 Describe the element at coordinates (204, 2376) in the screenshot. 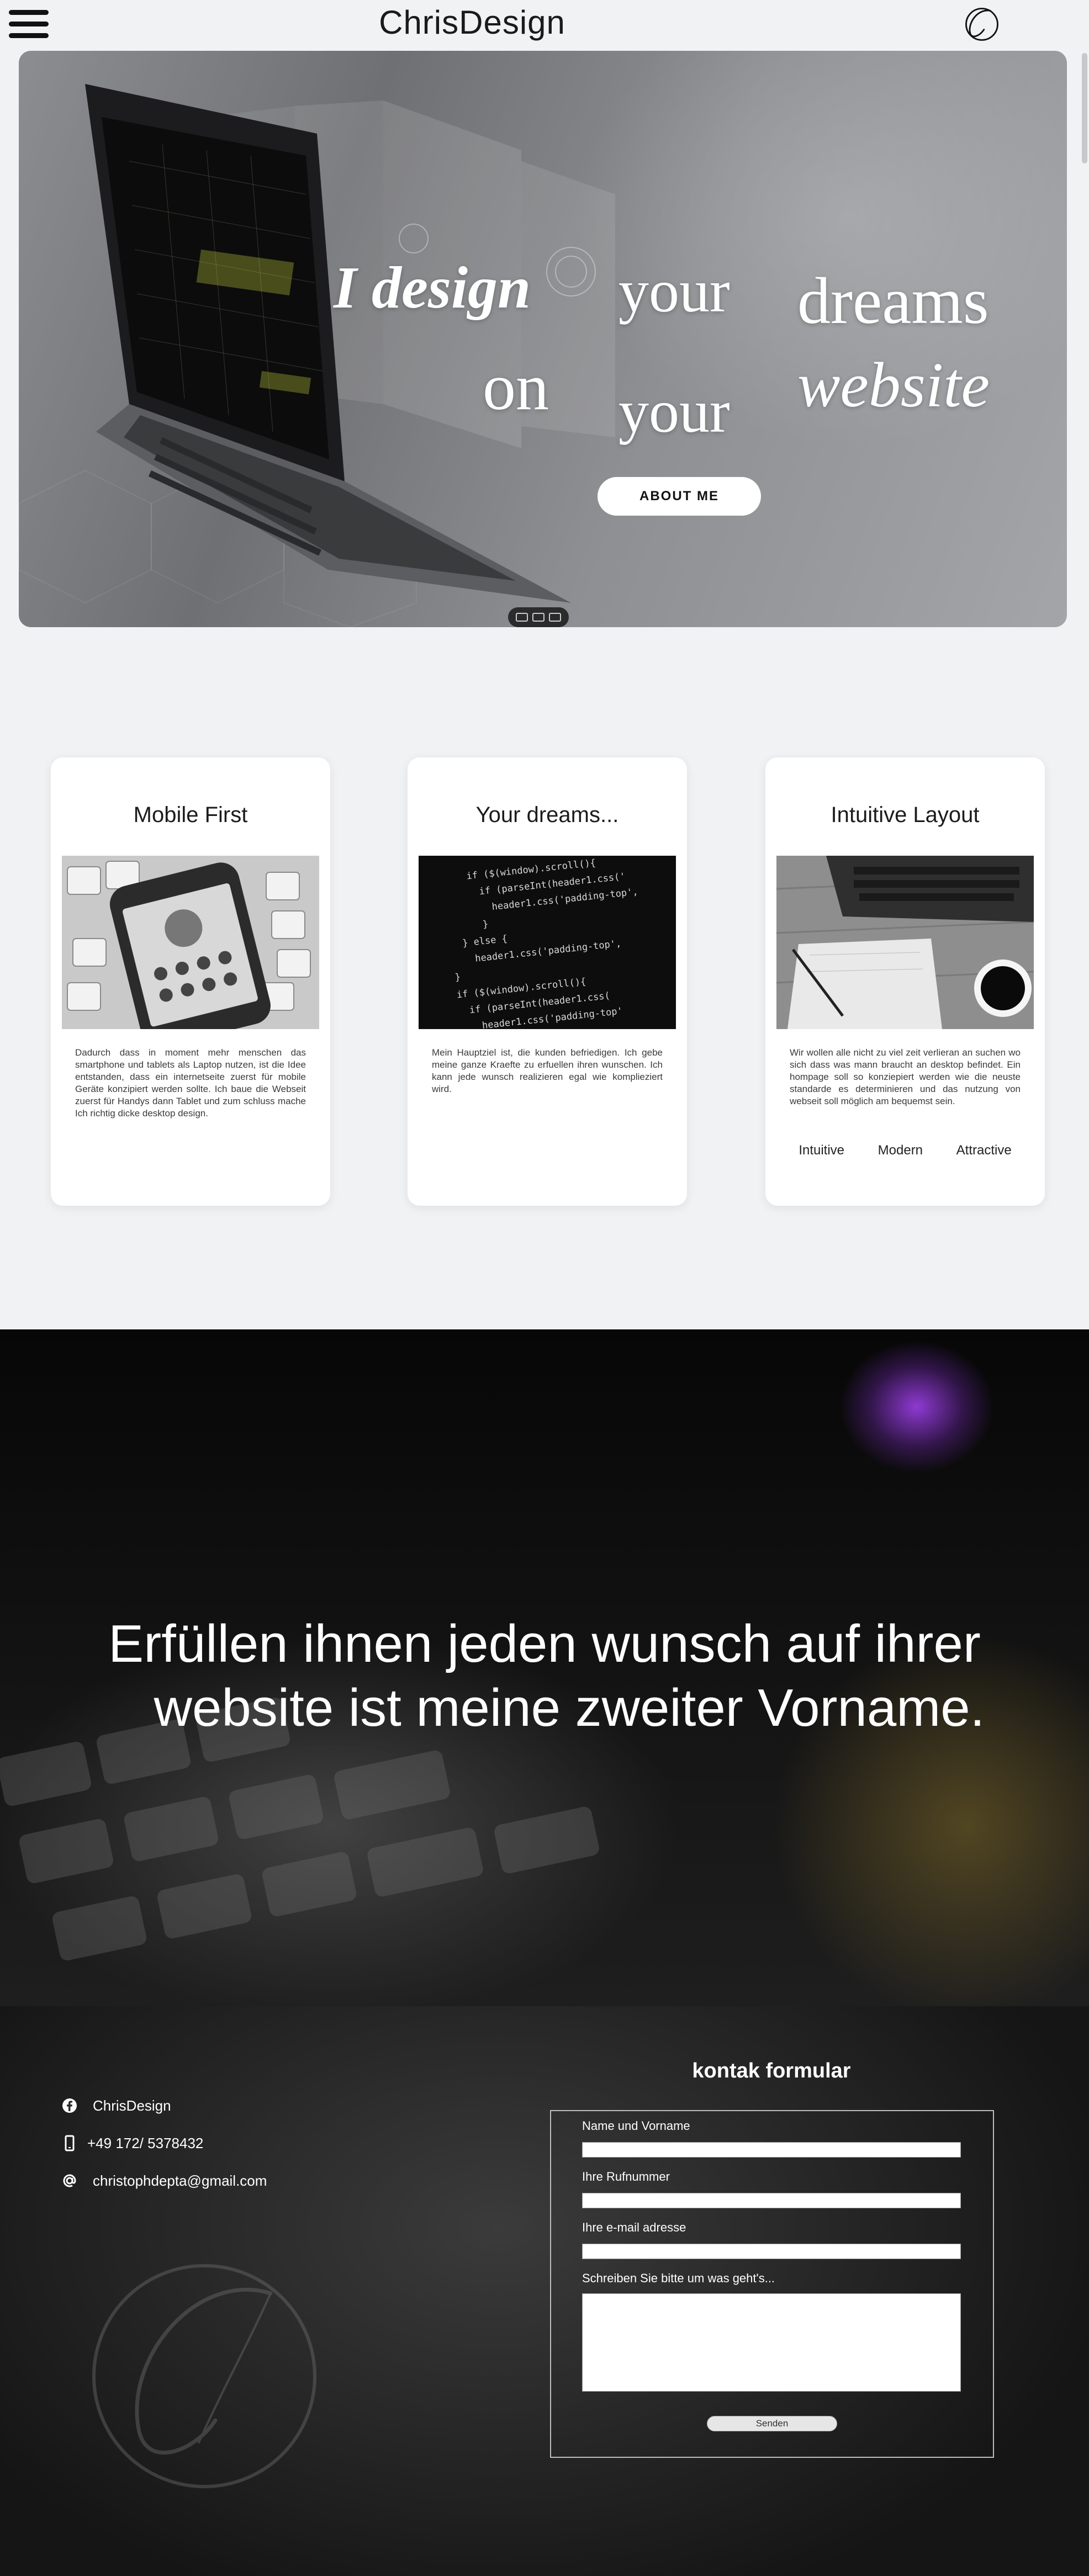

I see `signature-watermark-logo` at that location.